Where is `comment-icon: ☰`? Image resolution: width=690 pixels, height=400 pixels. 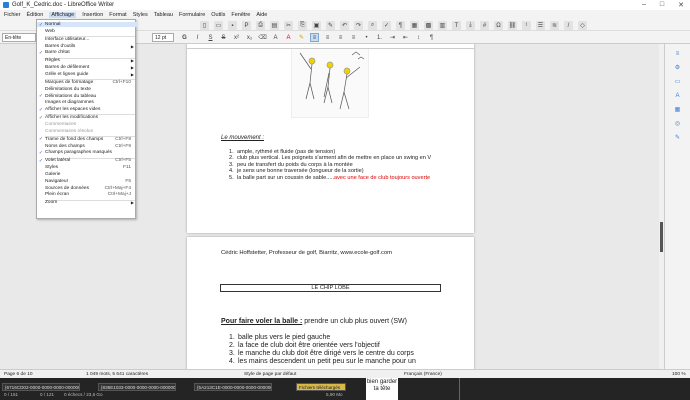 comment-icon: ☰ is located at coordinates (540, 25).